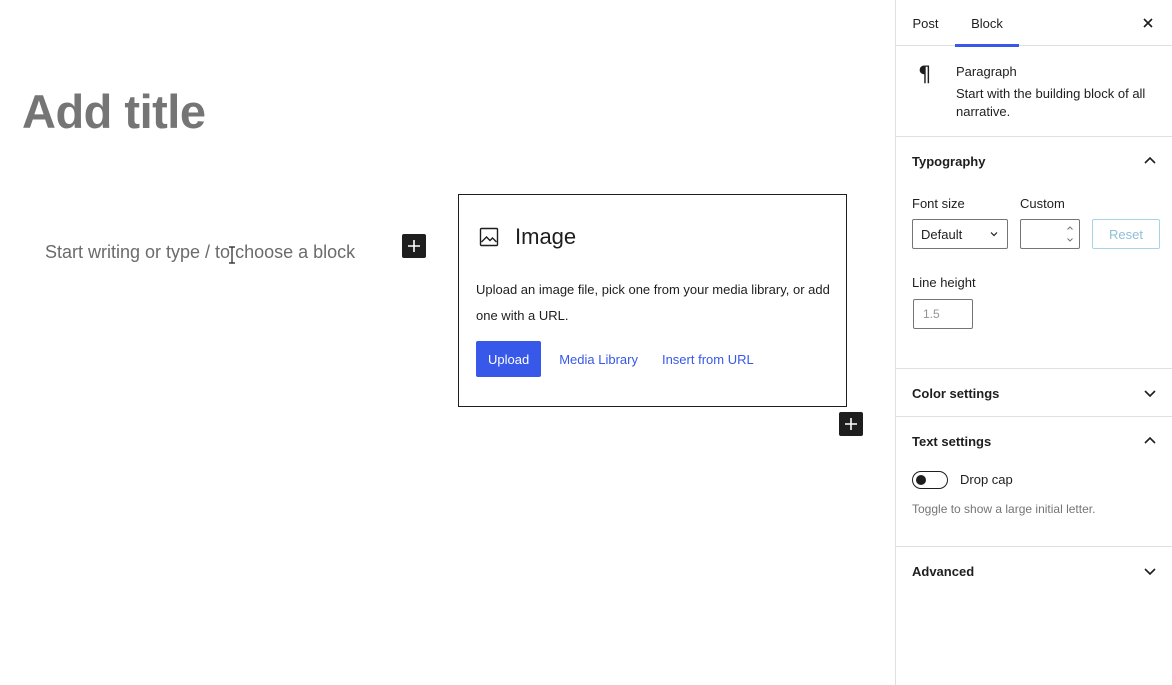 Image resolution: width=1172 pixels, height=685 pixels. I want to click on color-settings-panel-toggle: Color settings, so click(1034, 393).